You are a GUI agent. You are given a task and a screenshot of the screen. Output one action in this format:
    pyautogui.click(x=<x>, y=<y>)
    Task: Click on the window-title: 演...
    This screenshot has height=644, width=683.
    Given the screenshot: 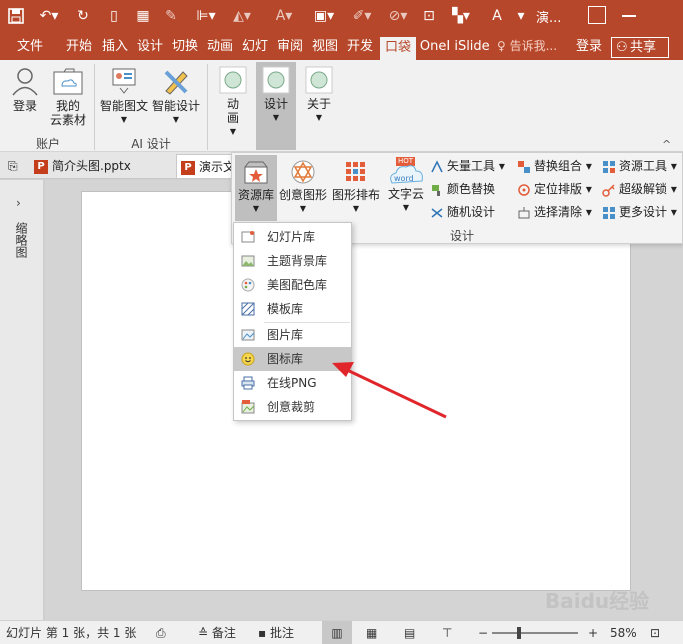 What is the action you would take?
    pyautogui.click(x=549, y=18)
    